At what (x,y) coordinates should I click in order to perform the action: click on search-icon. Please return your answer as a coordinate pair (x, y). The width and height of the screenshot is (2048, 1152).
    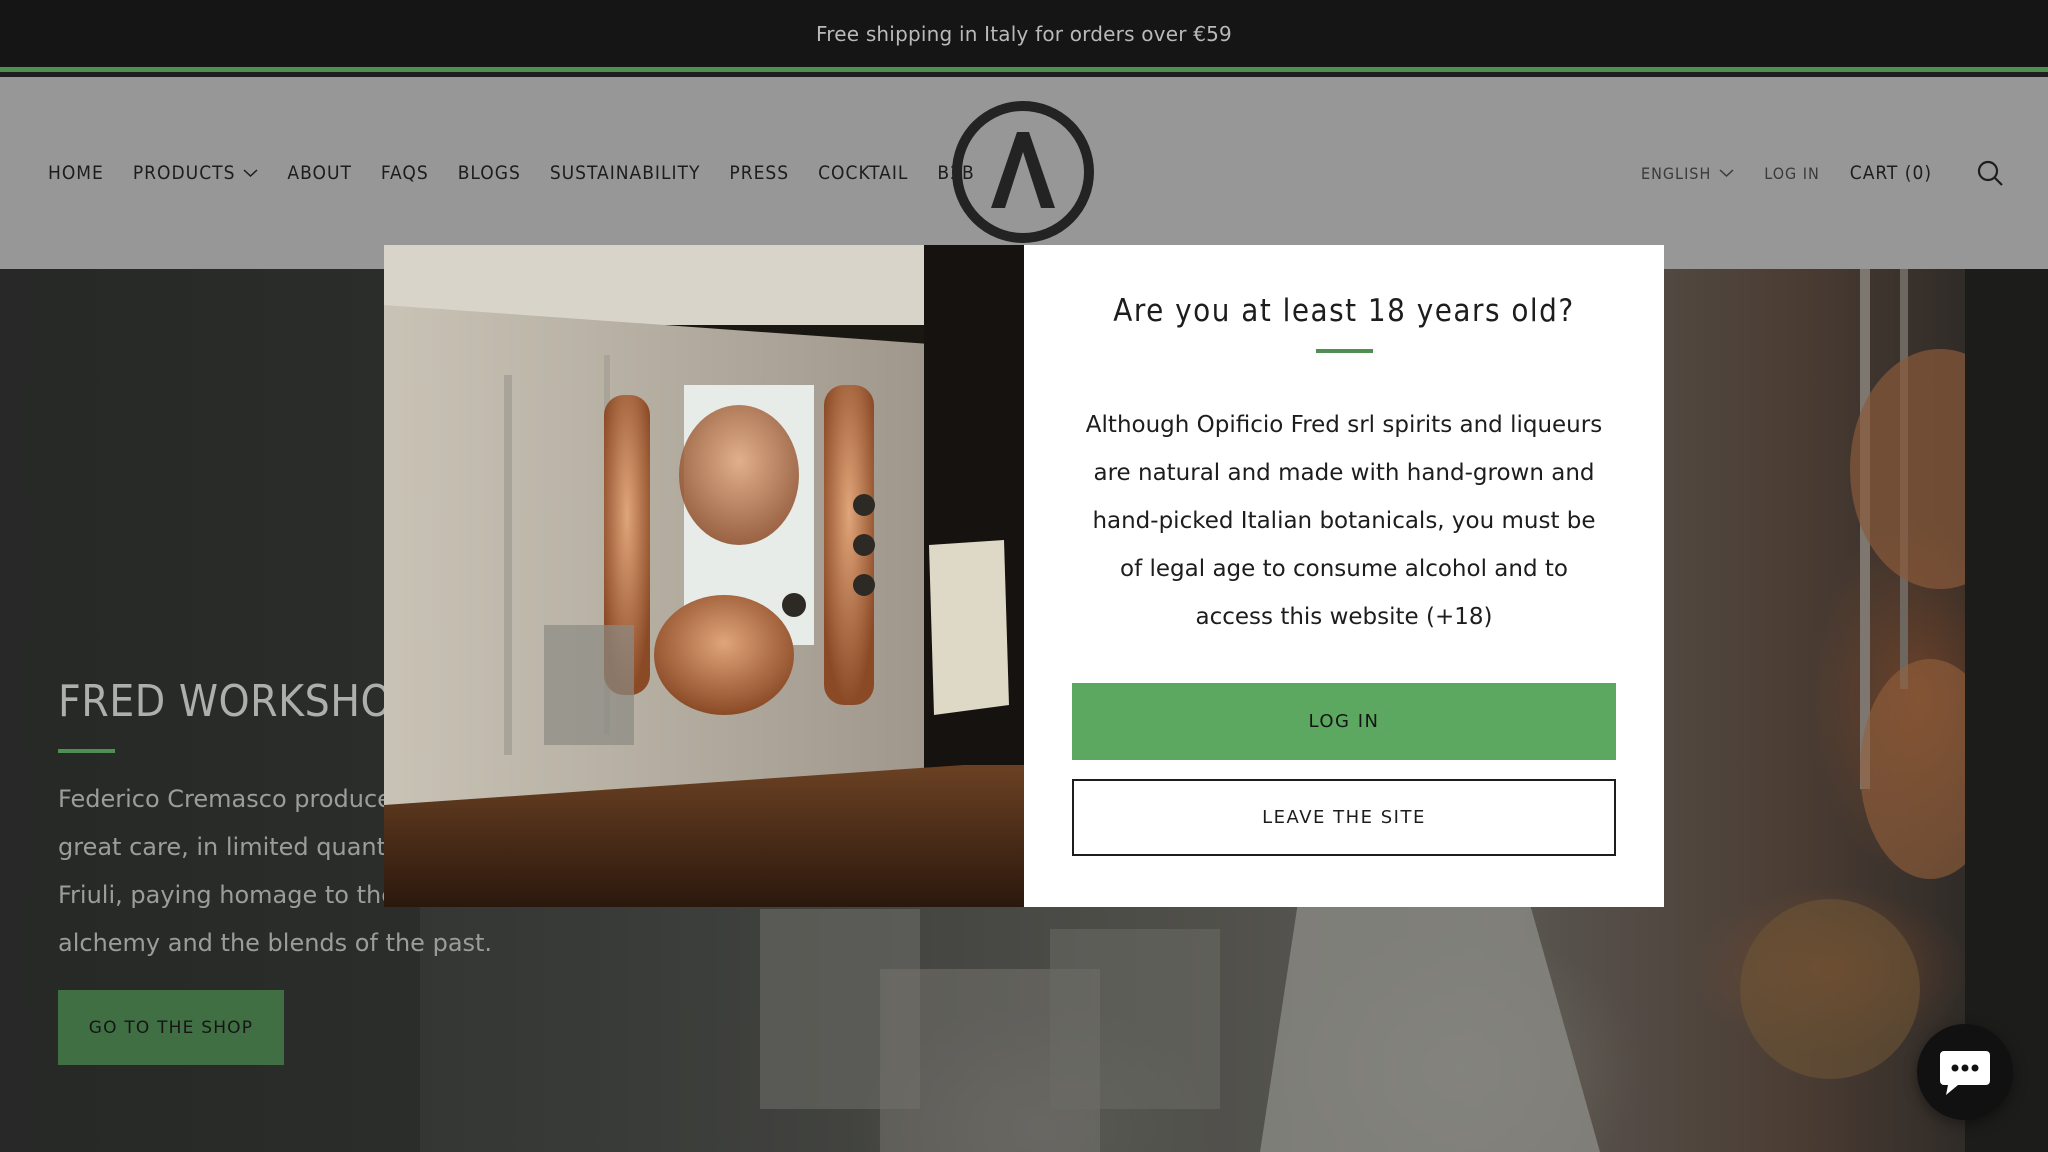
    Looking at the image, I should click on (1990, 173).